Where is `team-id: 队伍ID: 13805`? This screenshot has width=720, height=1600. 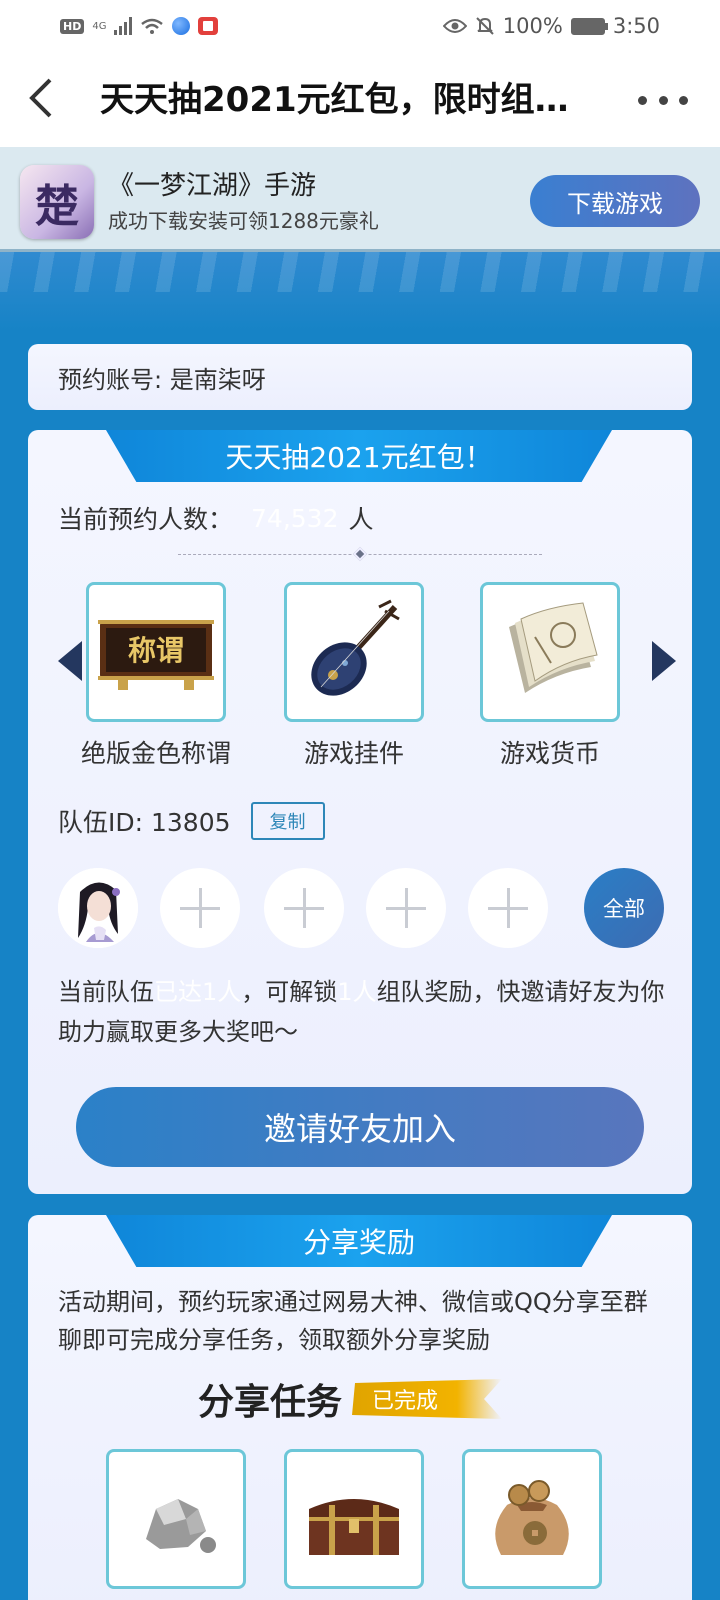
team-id: 队伍ID: 13805 is located at coordinates (144, 822).